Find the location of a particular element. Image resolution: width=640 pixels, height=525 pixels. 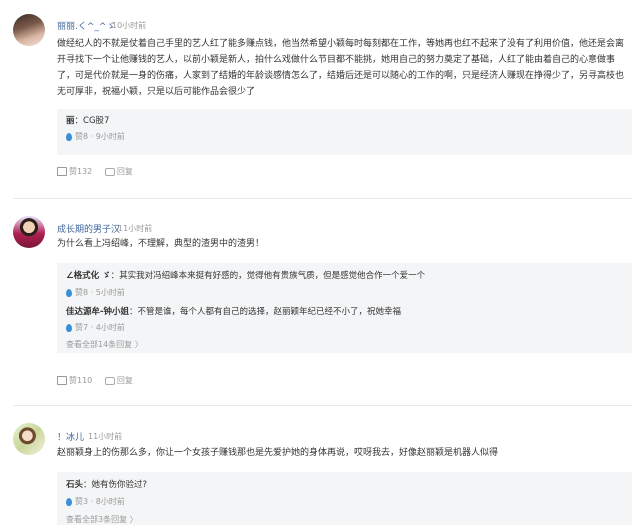

reply-user: 丽 is located at coordinates (70, 121).